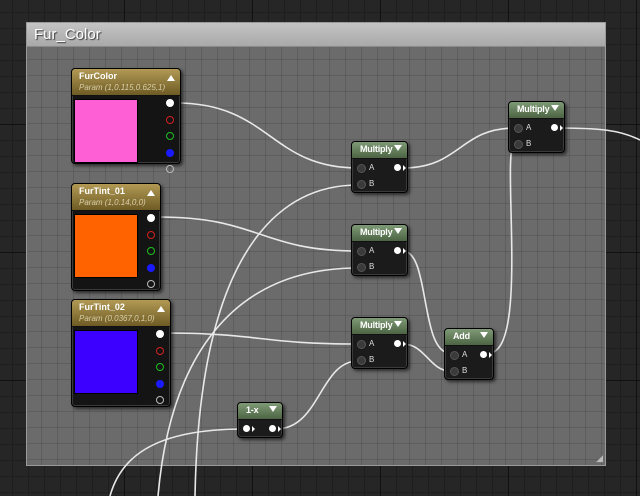  Describe the element at coordinates (246, 428) in the screenshot. I see `input-pin-icon` at that location.